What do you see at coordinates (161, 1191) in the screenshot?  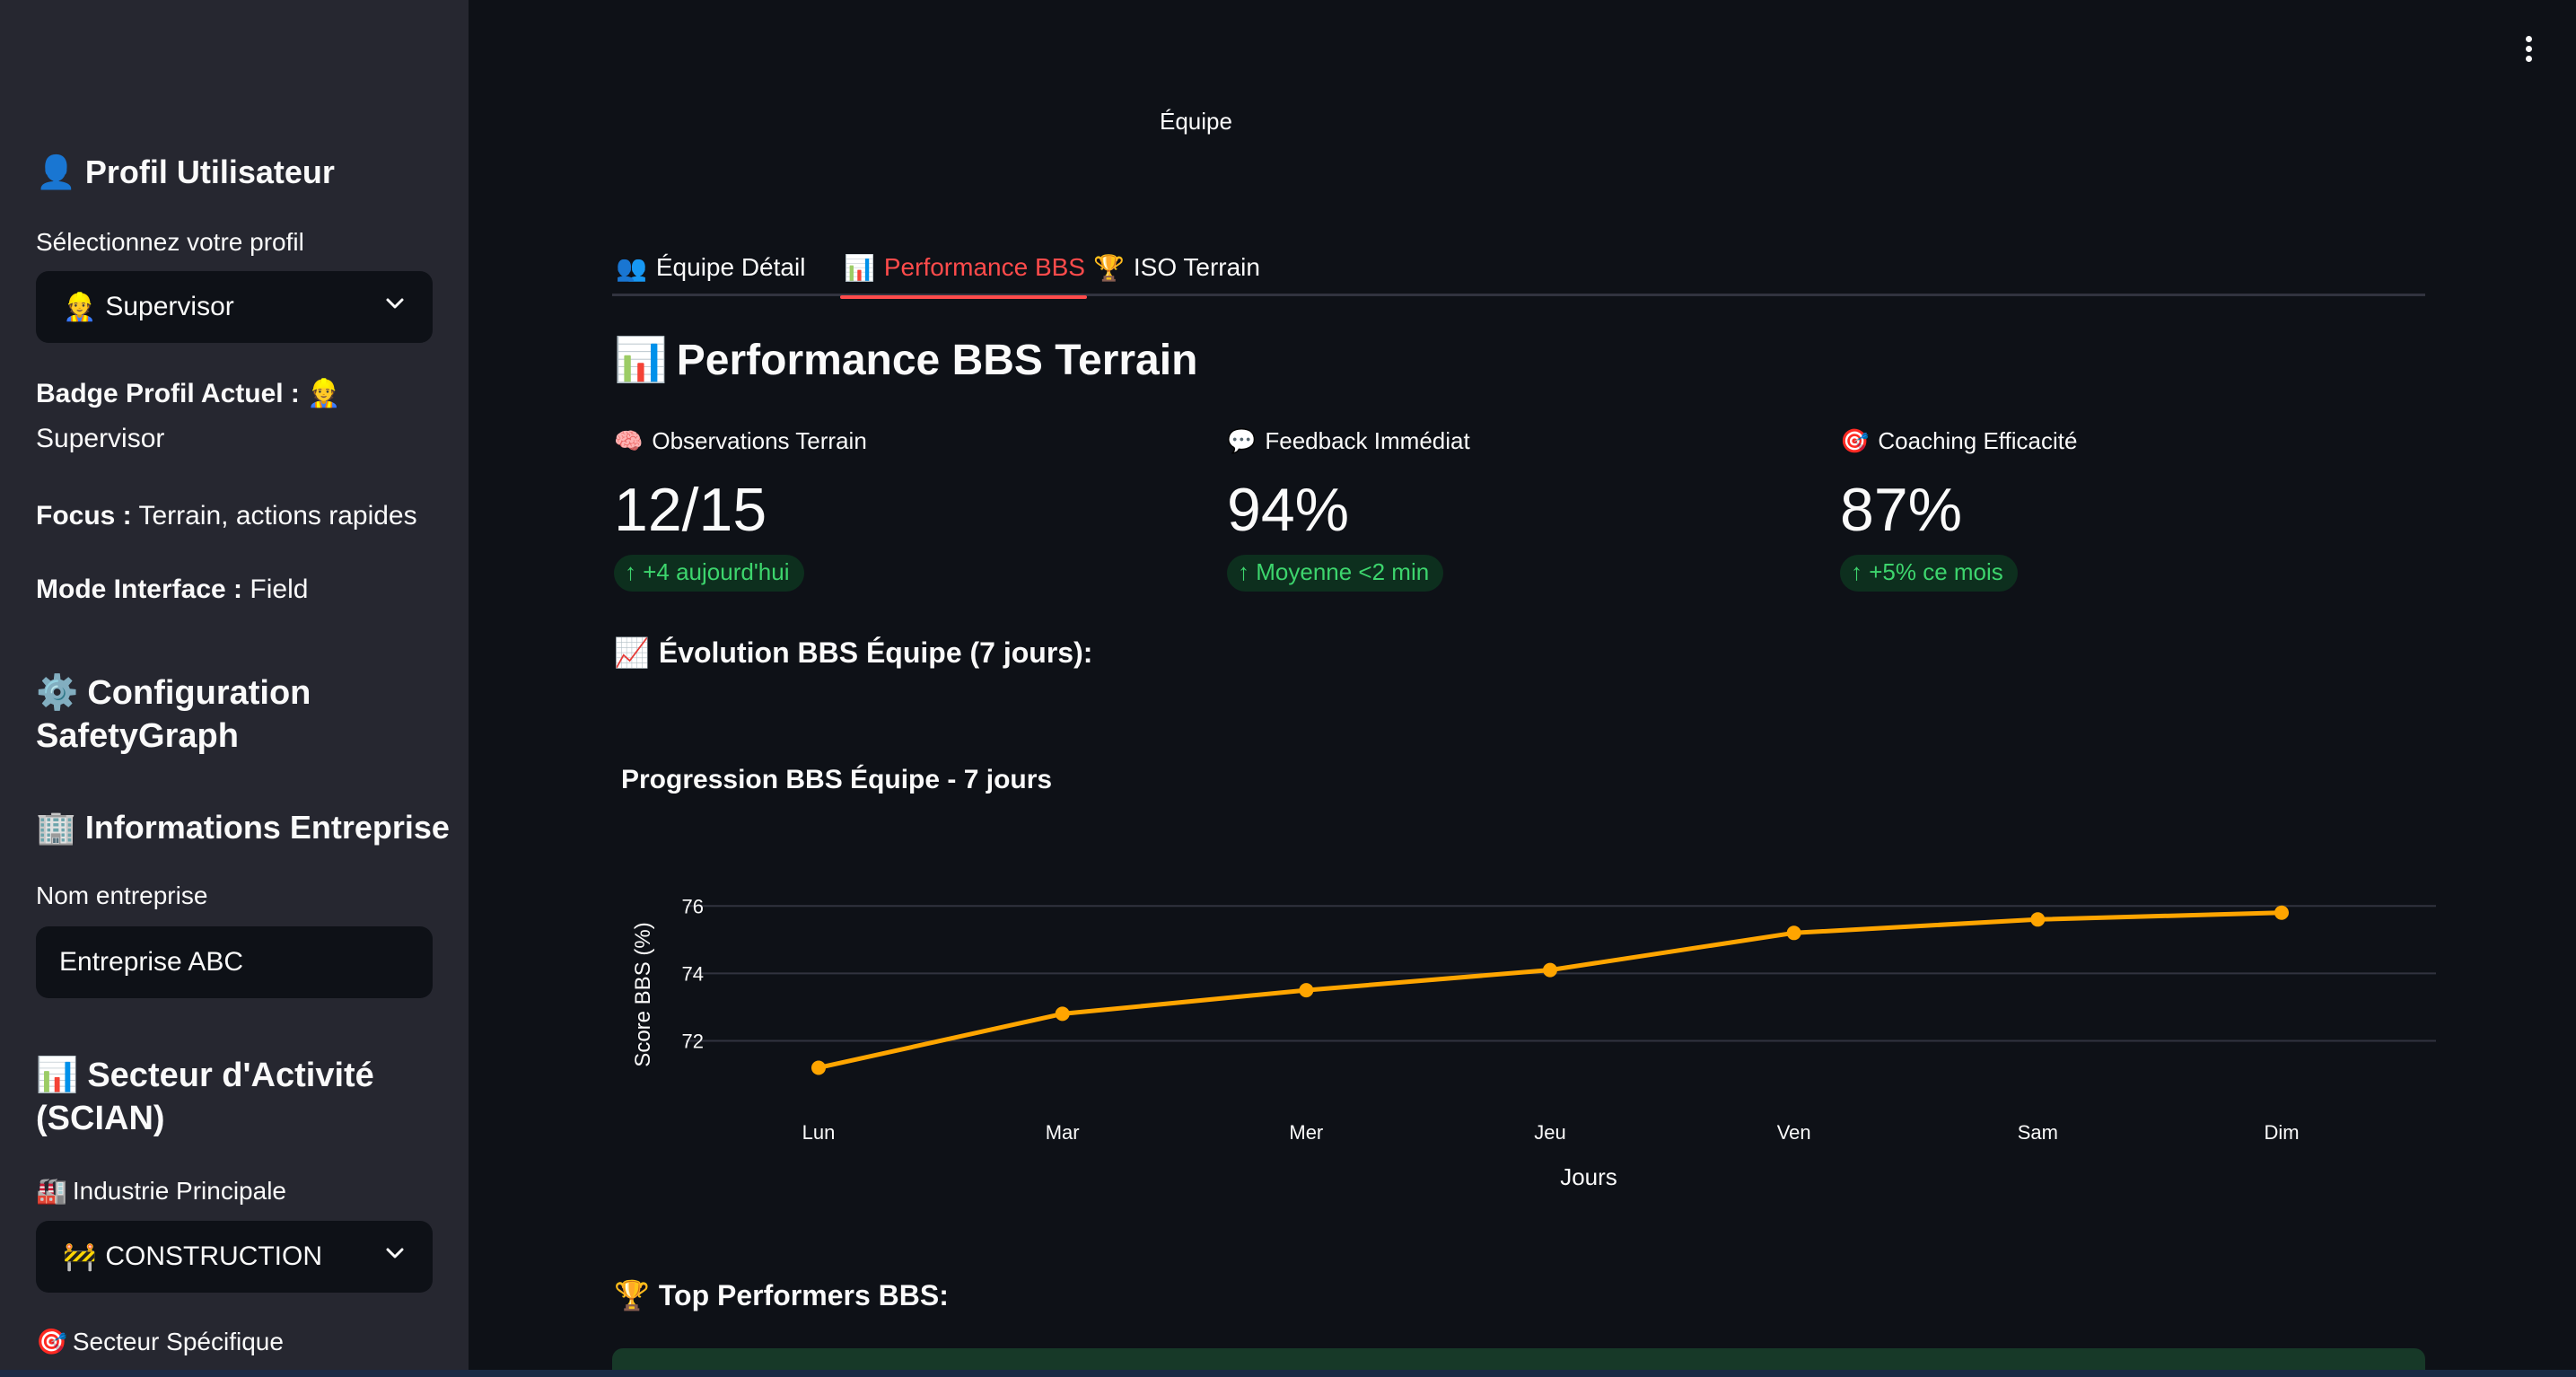 I see `industry-label: 🏭 Industrie Principale` at bounding box center [161, 1191].